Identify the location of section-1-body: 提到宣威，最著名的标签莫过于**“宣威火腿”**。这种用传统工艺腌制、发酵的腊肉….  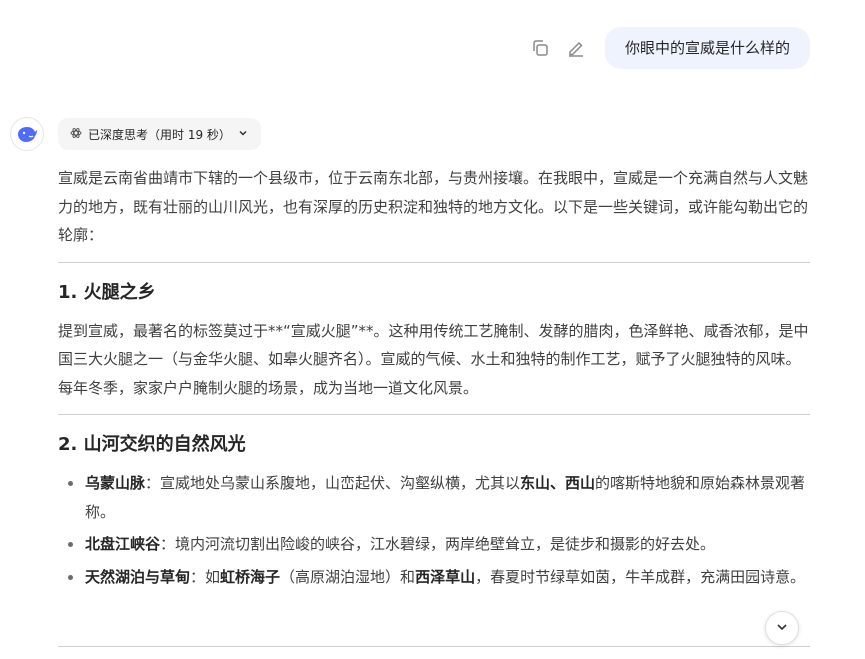
(433, 359).